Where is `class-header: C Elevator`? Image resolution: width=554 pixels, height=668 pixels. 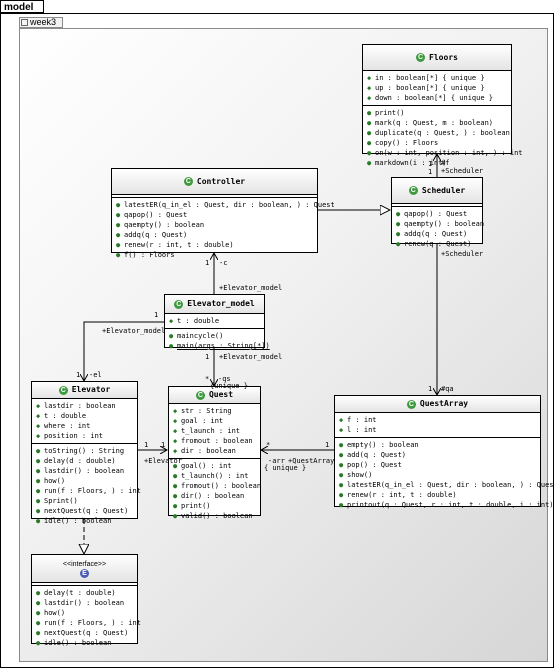 class-header: C Elevator is located at coordinates (84, 390).